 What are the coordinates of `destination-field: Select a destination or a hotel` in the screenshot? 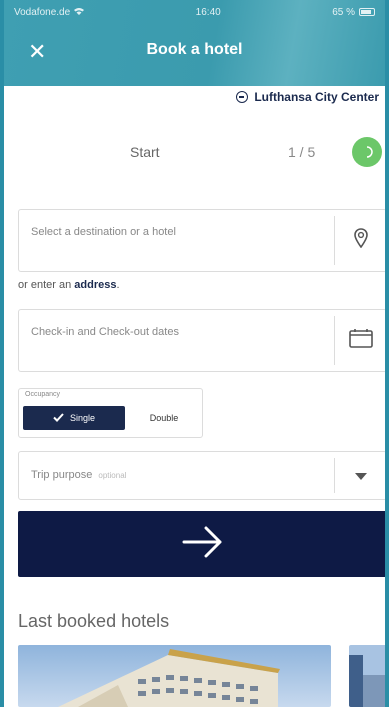 It's located at (201, 240).